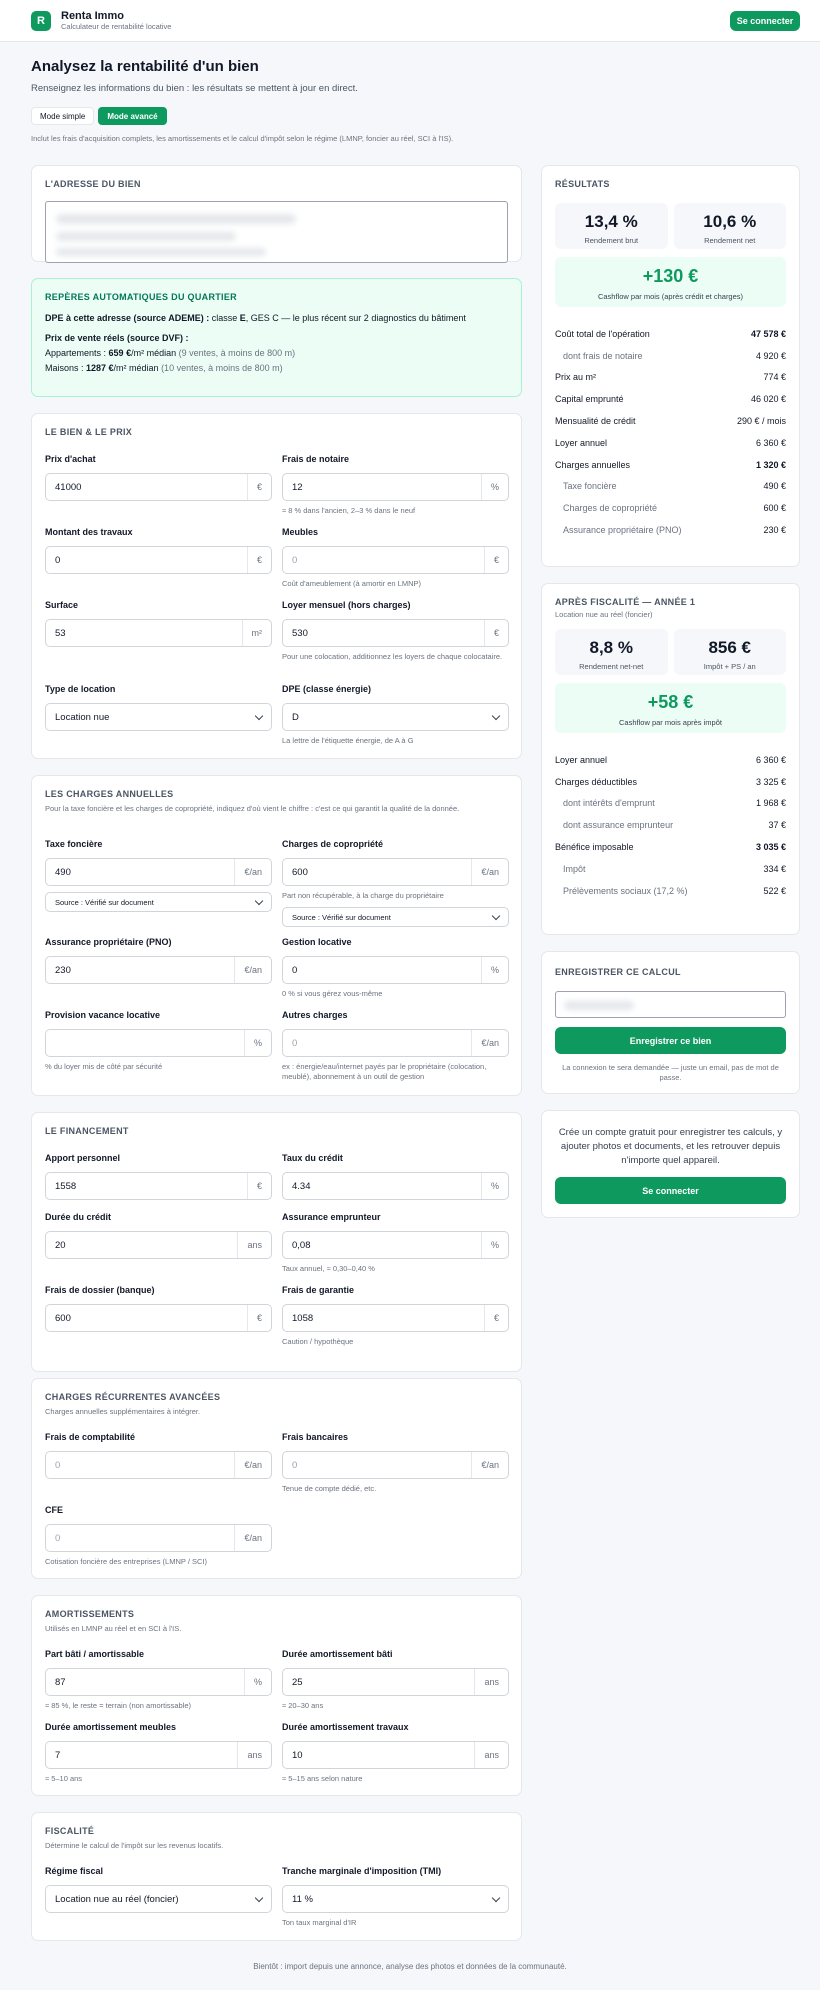 The image size is (820, 1990). Describe the element at coordinates (574, 868) in the screenshot. I see `fiscal-row-label: Impôt` at that location.